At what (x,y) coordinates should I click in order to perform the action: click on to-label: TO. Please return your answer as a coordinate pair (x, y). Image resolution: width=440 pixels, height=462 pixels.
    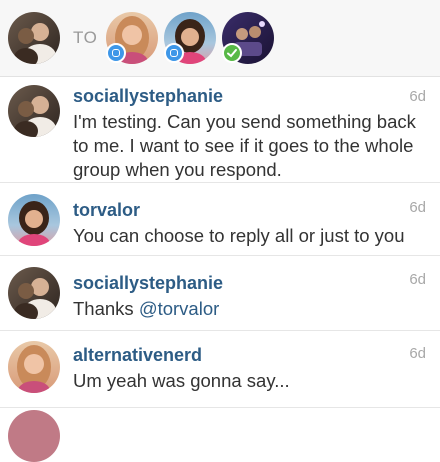
    Looking at the image, I should click on (85, 37).